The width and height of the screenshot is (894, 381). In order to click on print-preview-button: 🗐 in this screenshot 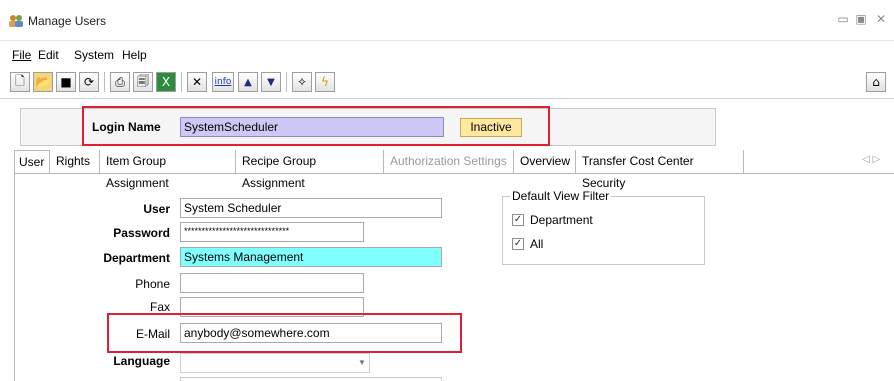, I will do `click(143, 82)`.